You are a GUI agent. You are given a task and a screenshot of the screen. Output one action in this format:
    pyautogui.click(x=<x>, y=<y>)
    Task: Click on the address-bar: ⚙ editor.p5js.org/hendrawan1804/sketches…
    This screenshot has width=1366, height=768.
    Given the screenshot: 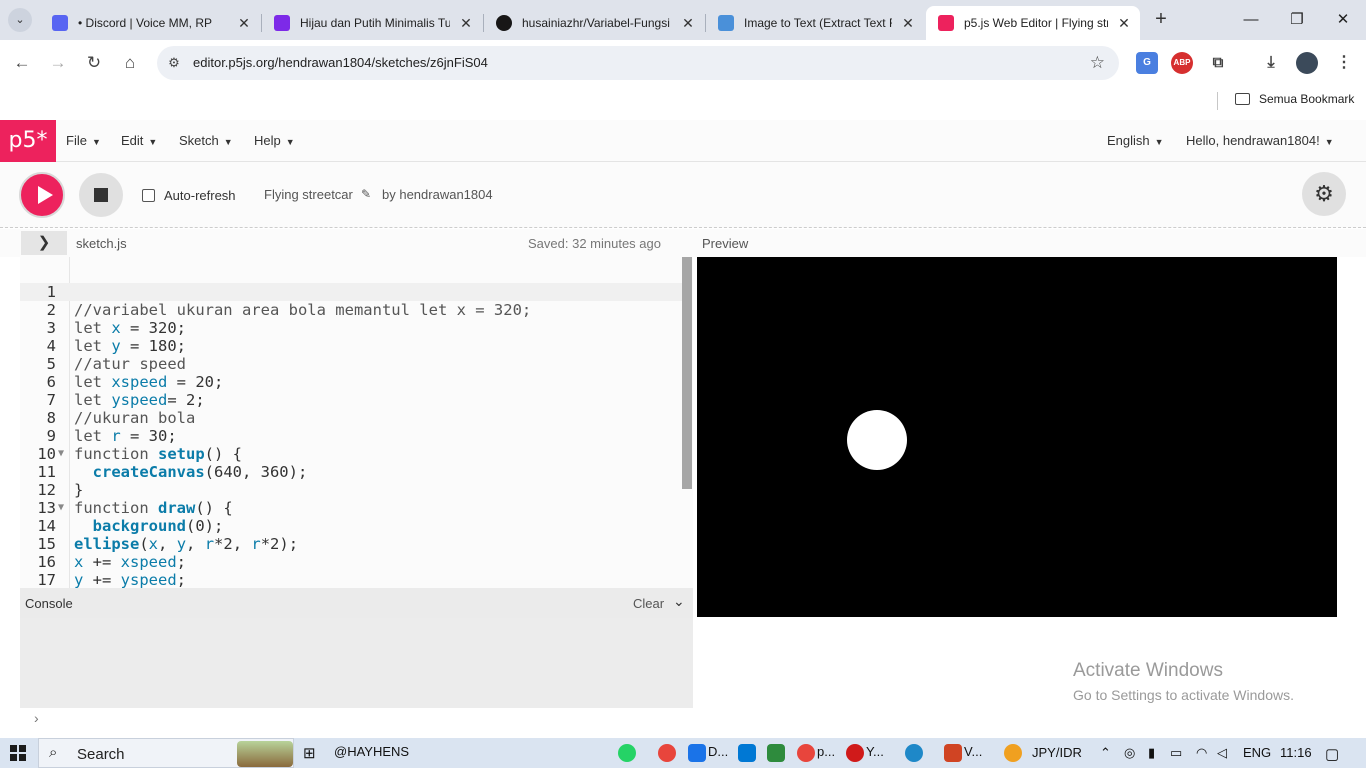 What is the action you would take?
    pyautogui.click(x=638, y=63)
    